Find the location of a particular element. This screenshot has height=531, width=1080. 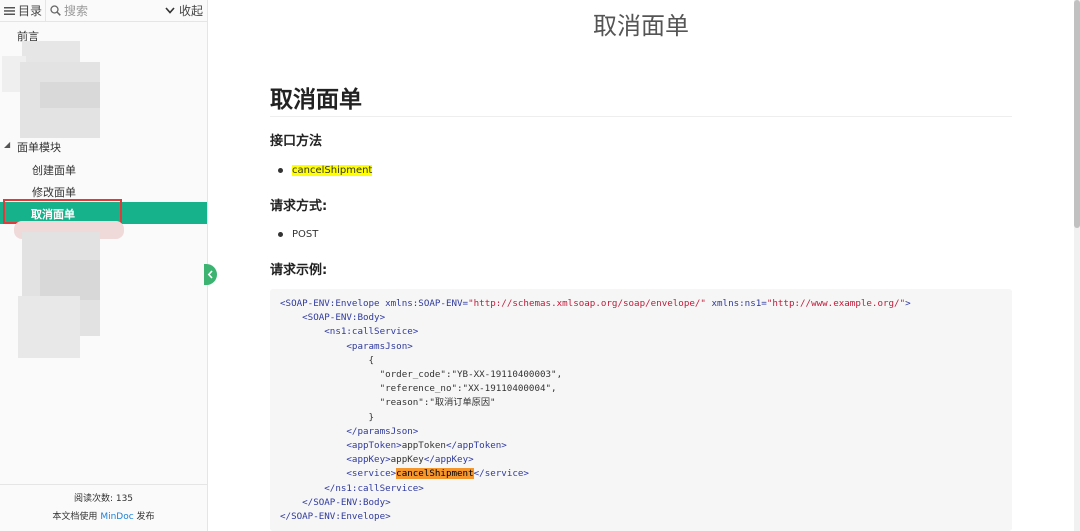

code-token: "order_code" is located at coordinates (363, 375).